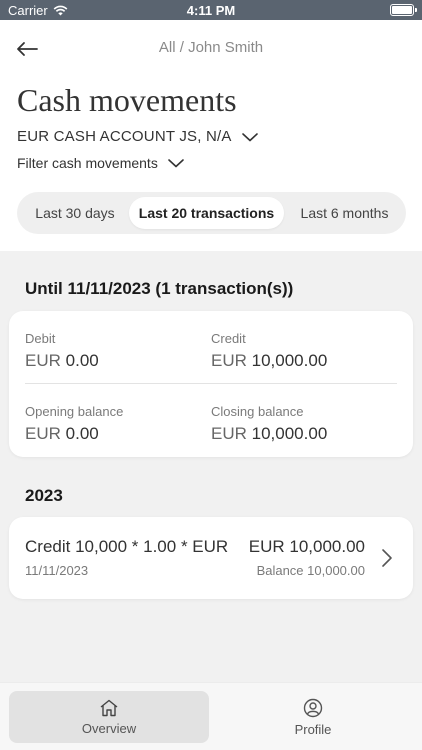 This screenshot has width=422, height=750. What do you see at coordinates (62, 360) in the screenshot?
I see `debit-value: EUR 0.00` at bounding box center [62, 360].